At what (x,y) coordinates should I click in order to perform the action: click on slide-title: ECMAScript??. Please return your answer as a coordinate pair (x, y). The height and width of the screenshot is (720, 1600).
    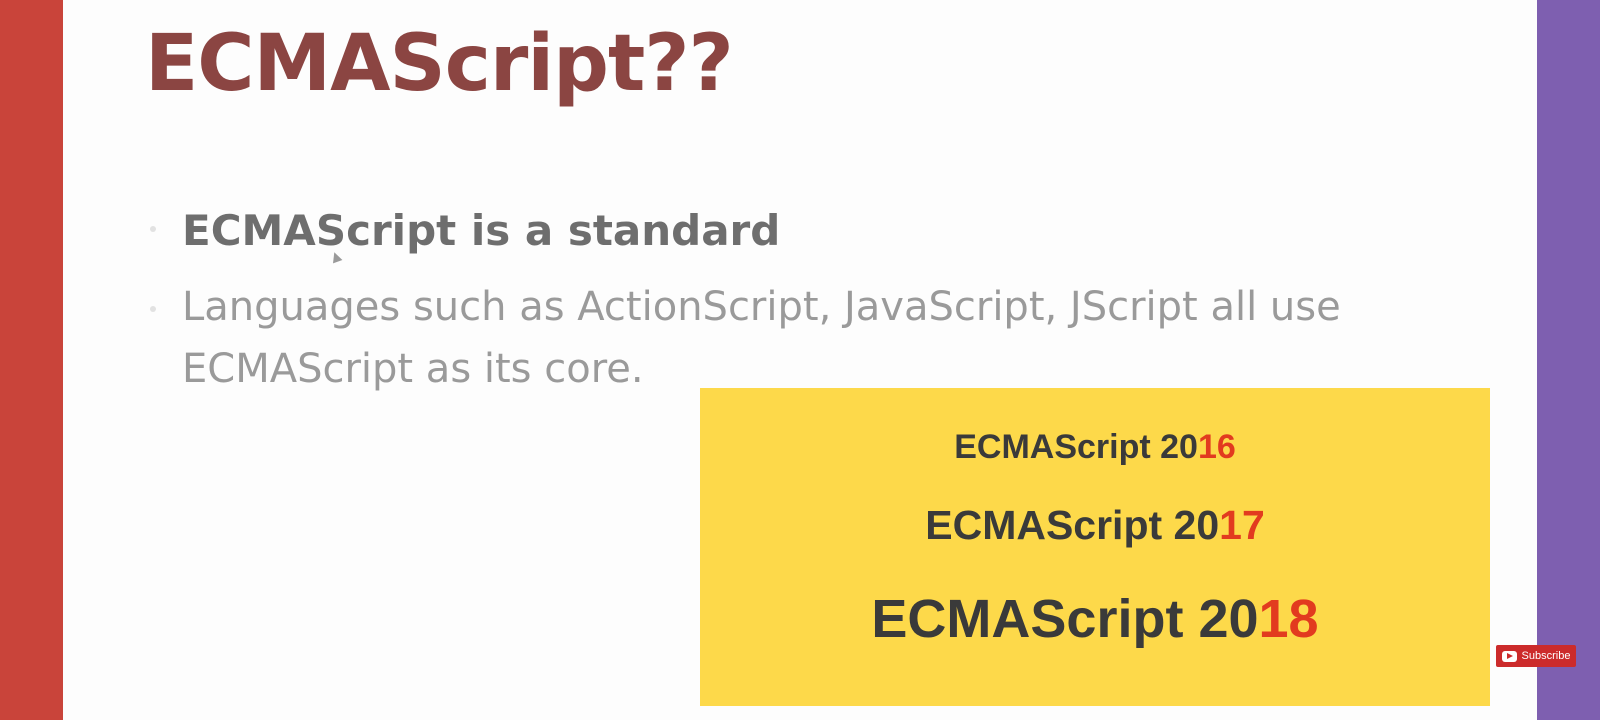
    Looking at the image, I should click on (439, 64).